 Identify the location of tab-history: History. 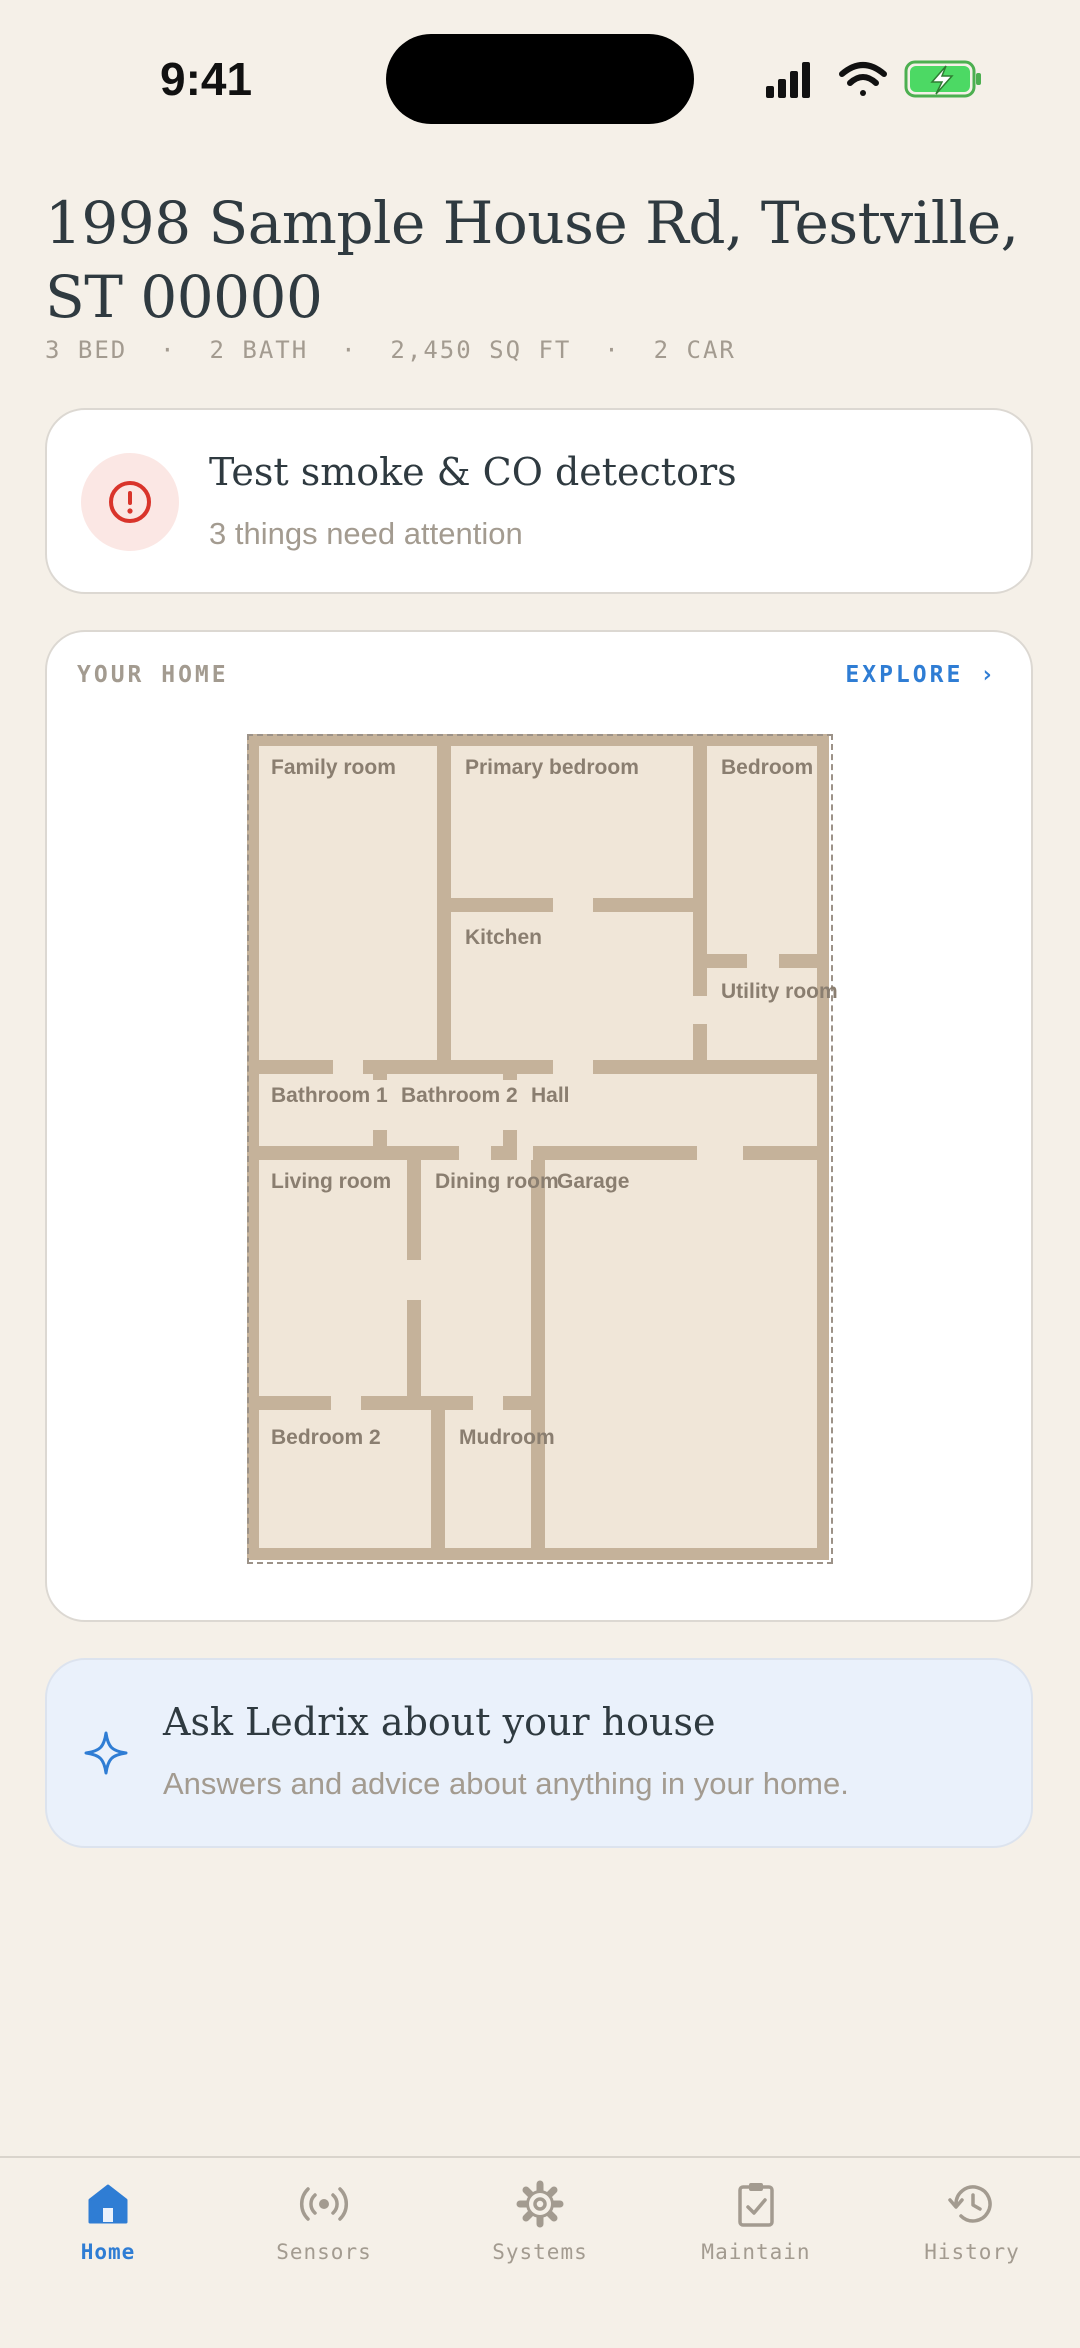
(972, 2238).